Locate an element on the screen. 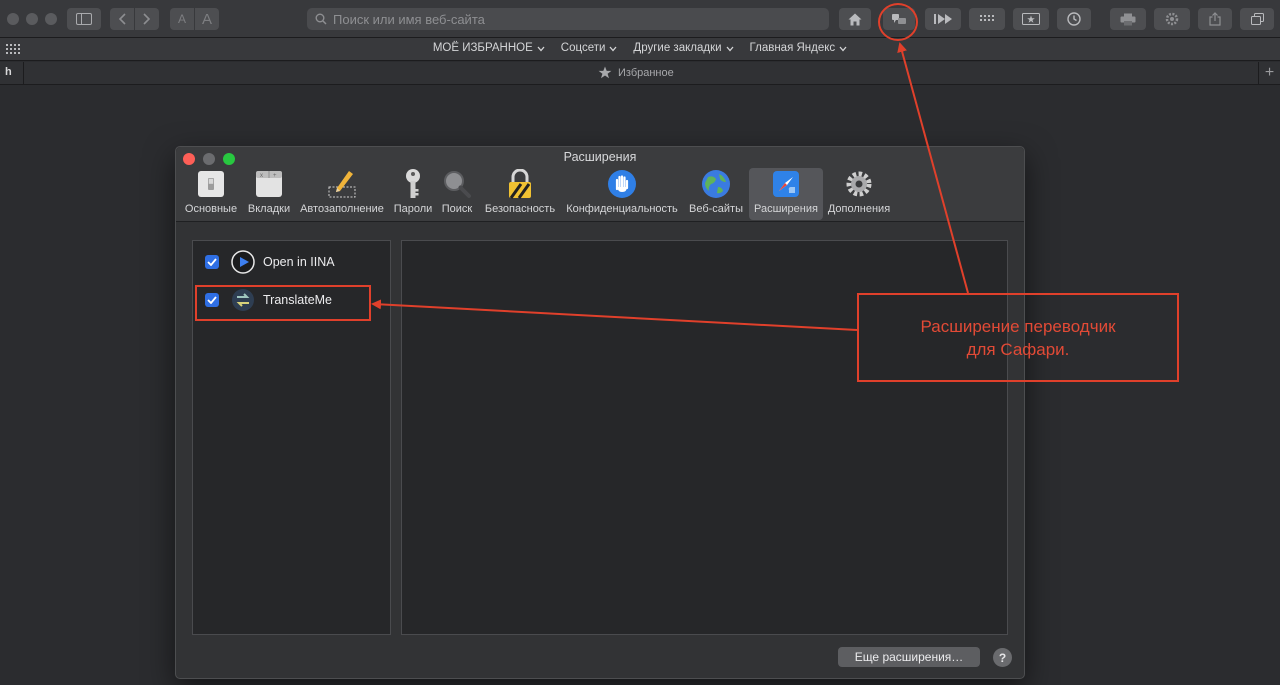 This screenshot has width=1280, height=685. sidebar-icon is located at coordinates (84, 19).